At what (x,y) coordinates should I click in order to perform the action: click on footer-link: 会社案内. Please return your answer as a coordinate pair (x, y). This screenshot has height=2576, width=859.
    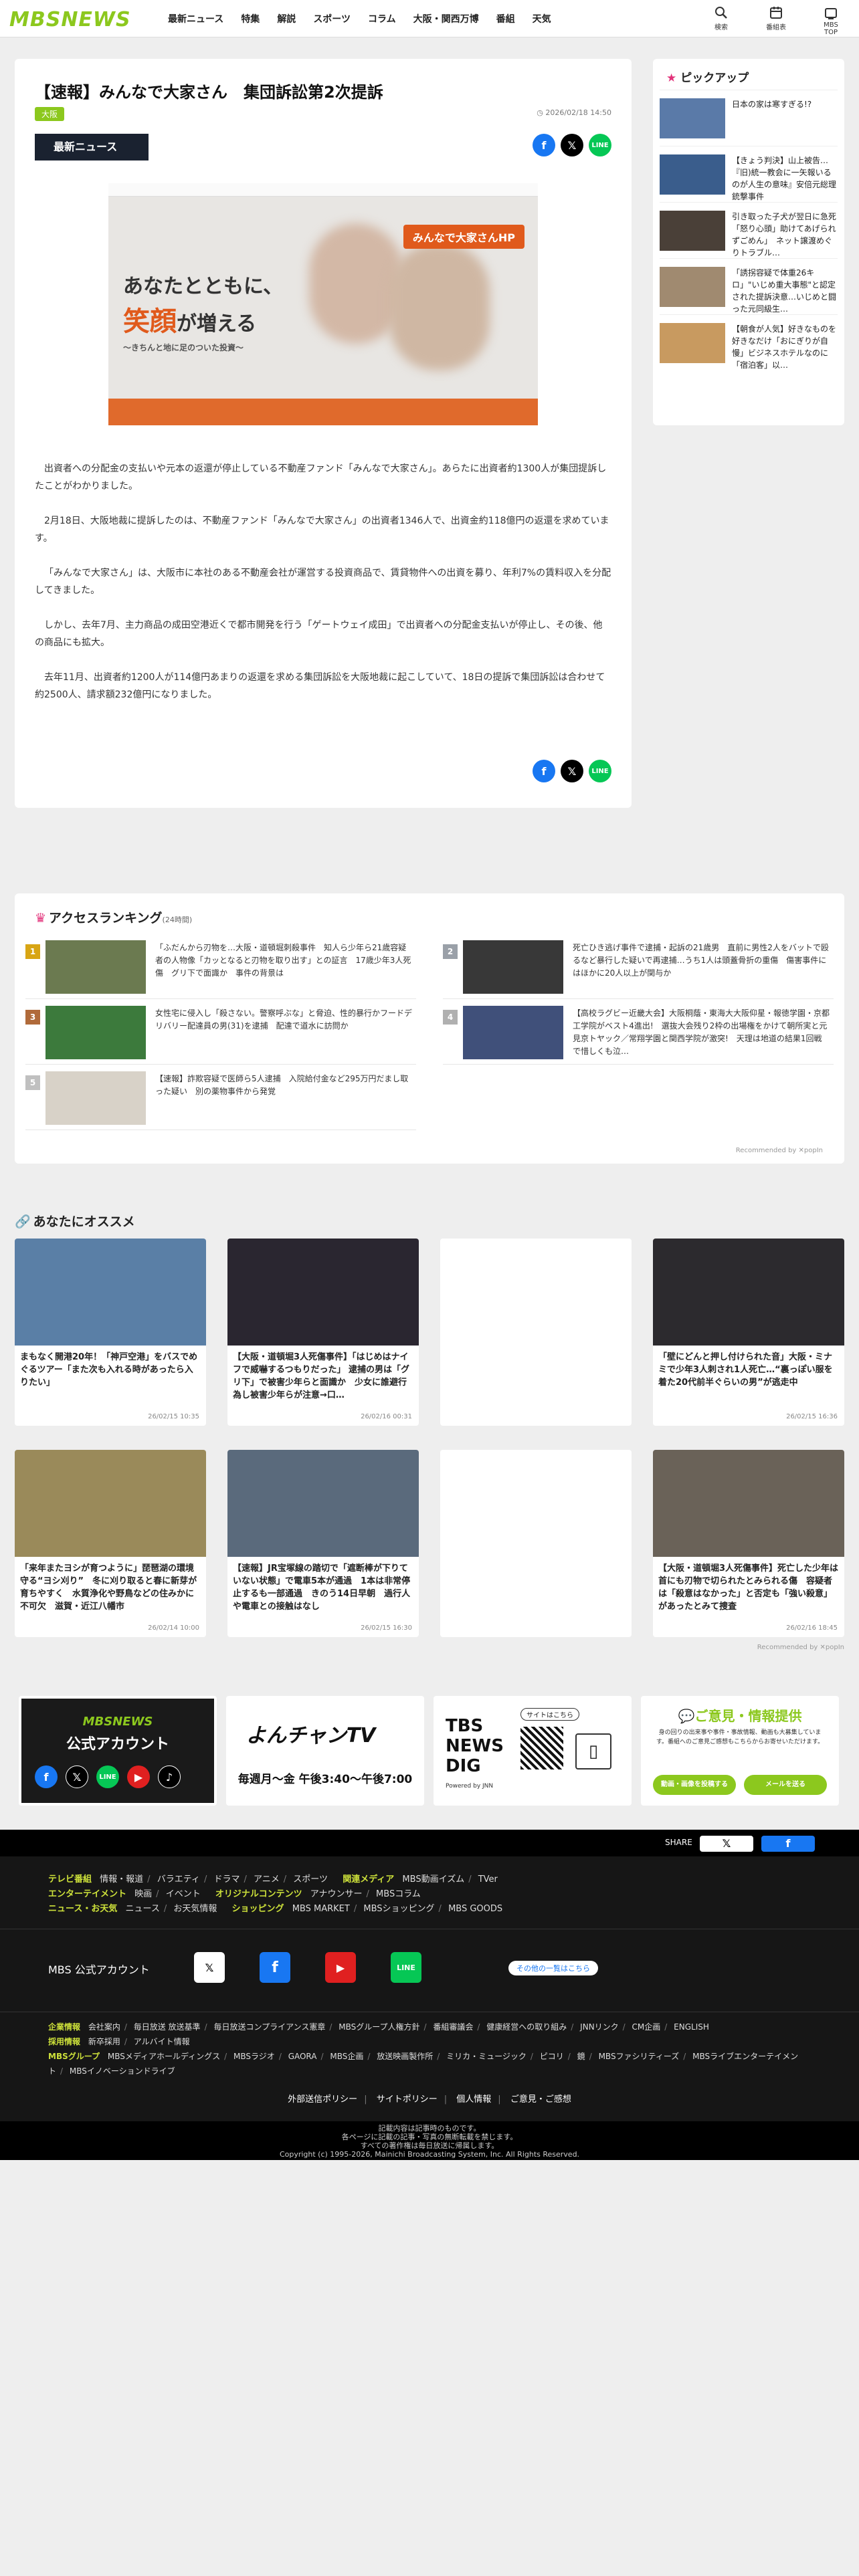
    Looking at the image, I should click on (104, 2027).